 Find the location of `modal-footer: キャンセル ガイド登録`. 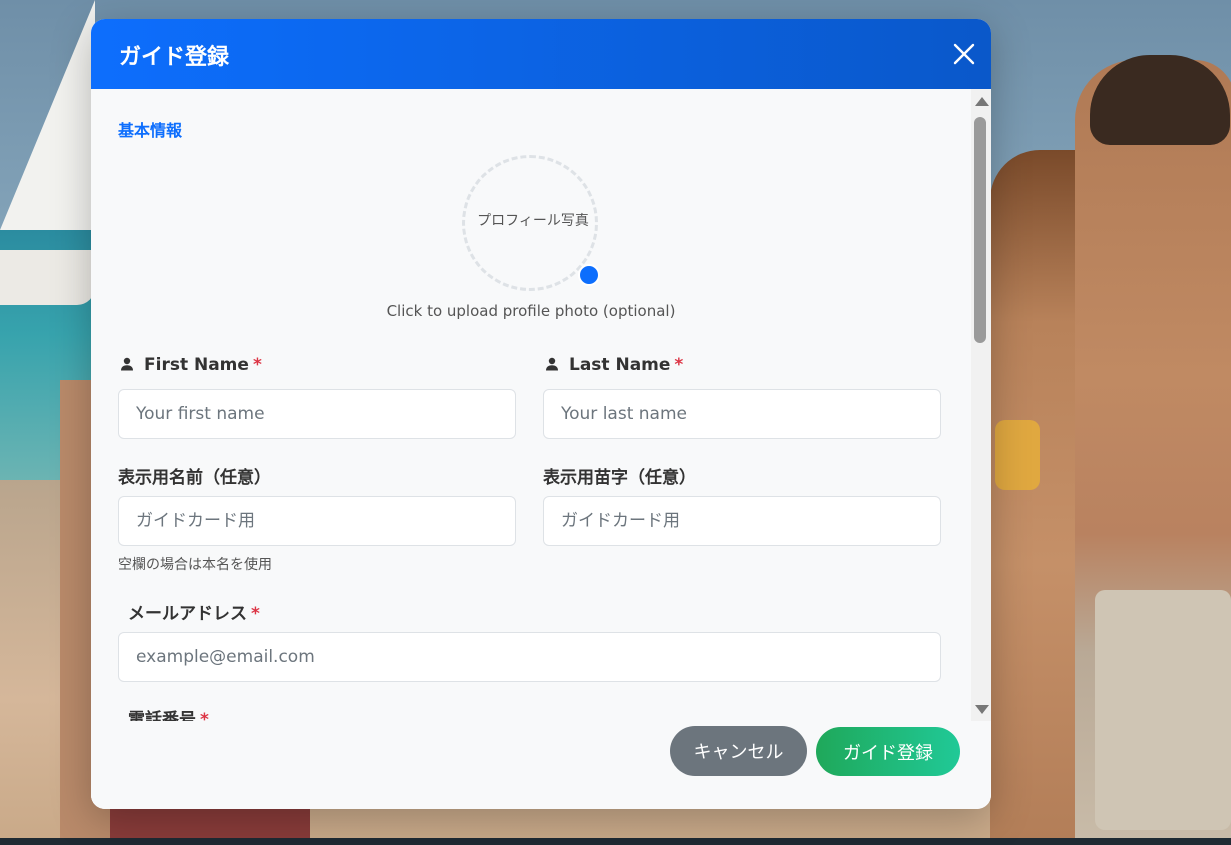

modal-footer: キャンセル ガイド登録 is located at coordinates (541, 765).